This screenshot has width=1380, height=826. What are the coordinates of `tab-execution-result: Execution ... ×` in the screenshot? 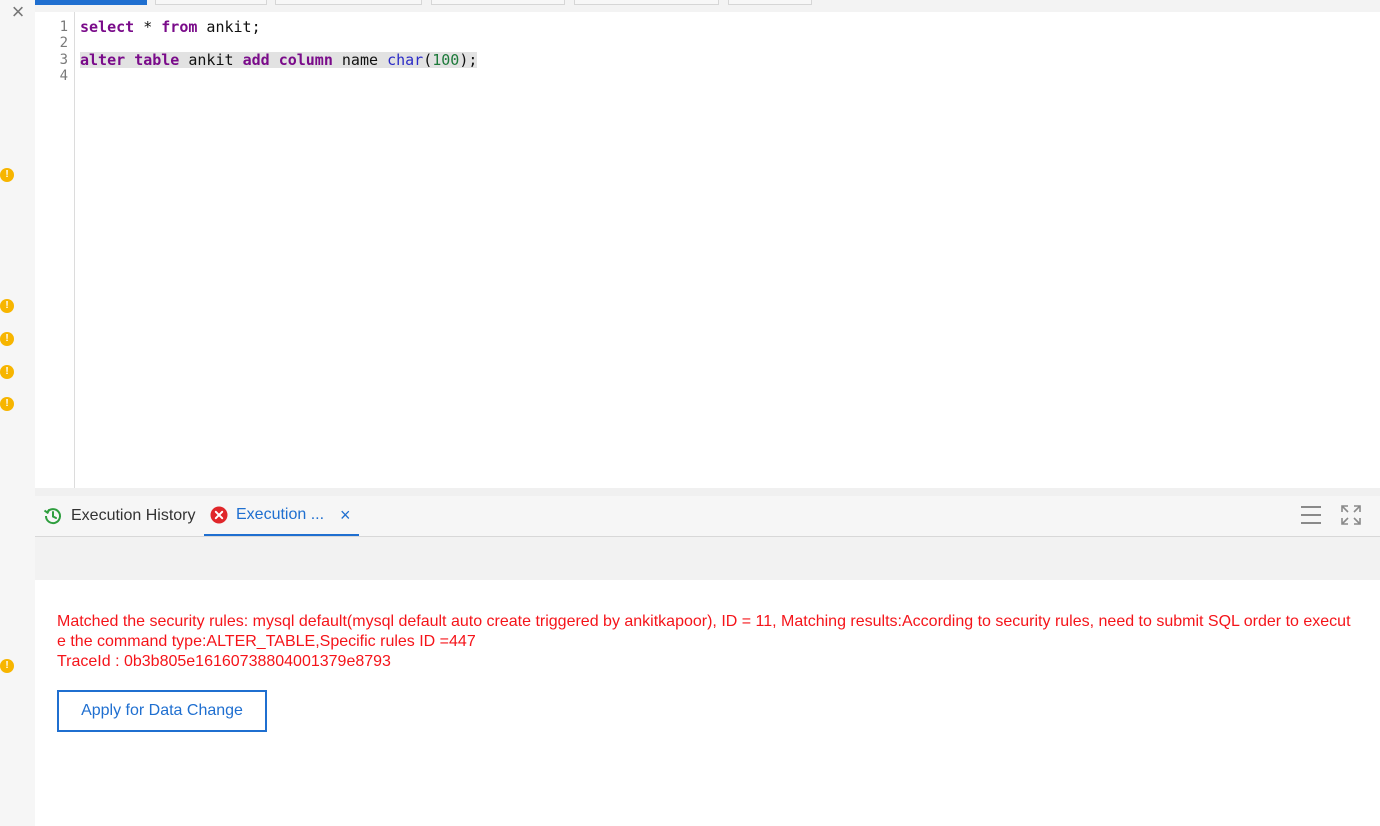 It's located at (281, 516).